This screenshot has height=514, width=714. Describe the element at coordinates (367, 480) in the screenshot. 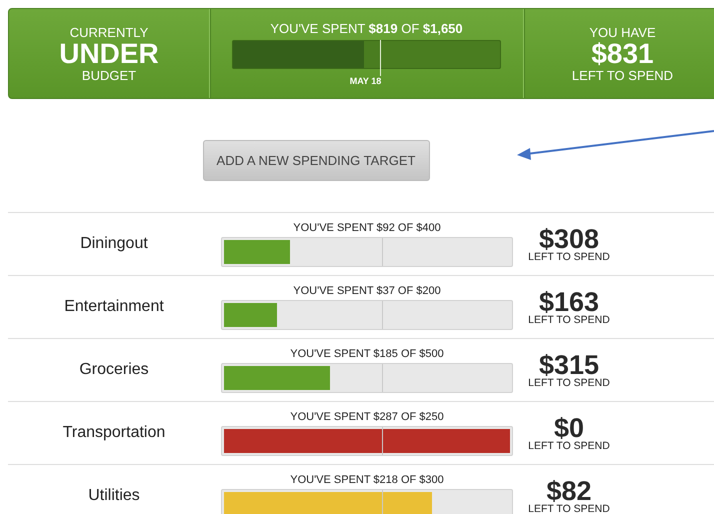

I see `spent-text: YOU'VE SPENT $218 OF $300` at that location.